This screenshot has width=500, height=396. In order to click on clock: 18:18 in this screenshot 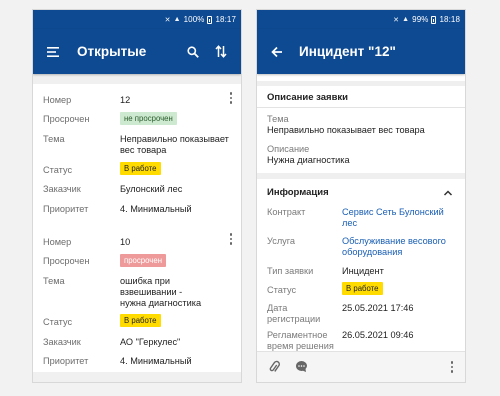, I will do `click(449, 19)`.